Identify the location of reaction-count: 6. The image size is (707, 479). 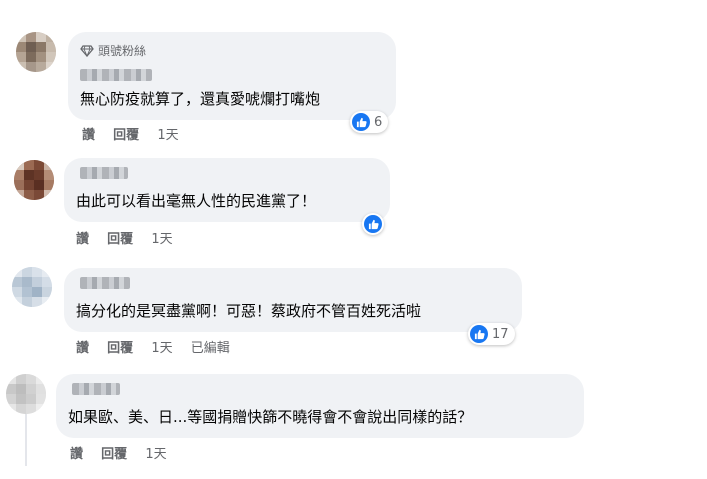
(369, 122).